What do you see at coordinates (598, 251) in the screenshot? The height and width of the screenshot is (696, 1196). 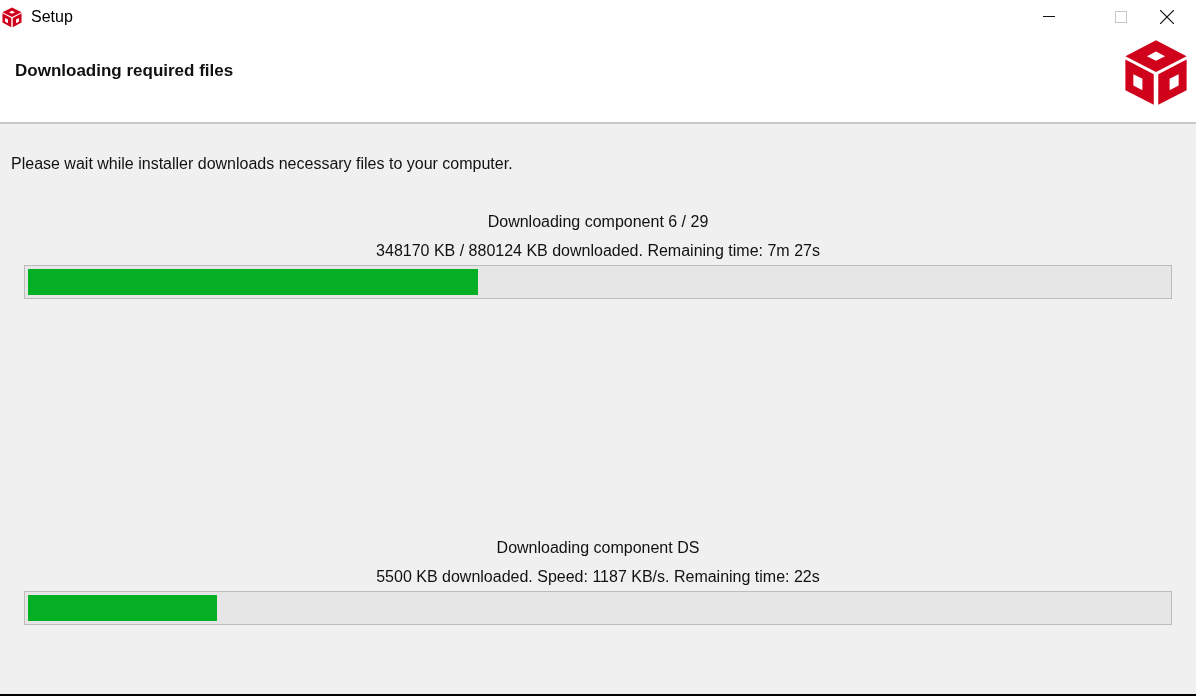 I see `download-status: 348170 KB / 880124 KB downloaded. Remaining time: 7m 27s` at bounding box center [598, 251].